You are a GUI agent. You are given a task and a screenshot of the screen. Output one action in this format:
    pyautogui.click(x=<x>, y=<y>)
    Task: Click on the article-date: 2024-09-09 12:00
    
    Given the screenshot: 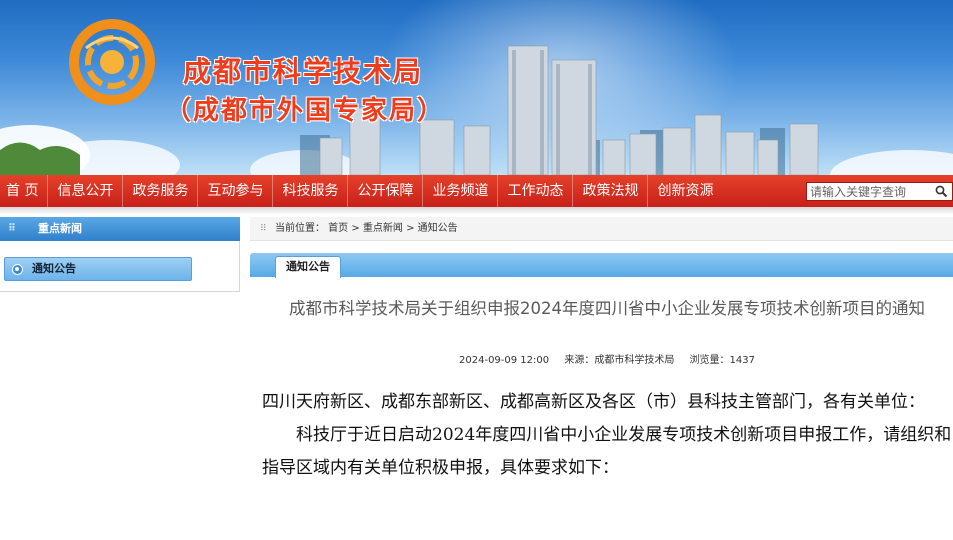 What is the action you would take?
    pyautogui.click(x=504, y=360)
    